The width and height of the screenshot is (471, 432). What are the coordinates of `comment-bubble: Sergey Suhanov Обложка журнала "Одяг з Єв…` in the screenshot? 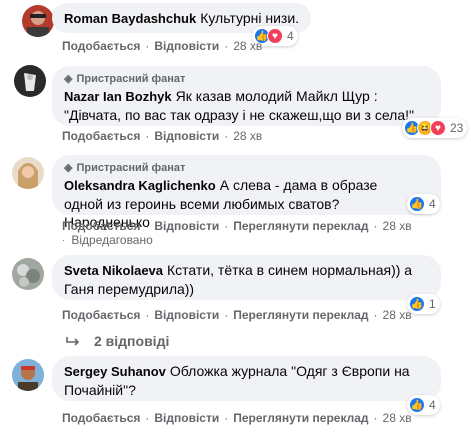 It's located at (246, 378).